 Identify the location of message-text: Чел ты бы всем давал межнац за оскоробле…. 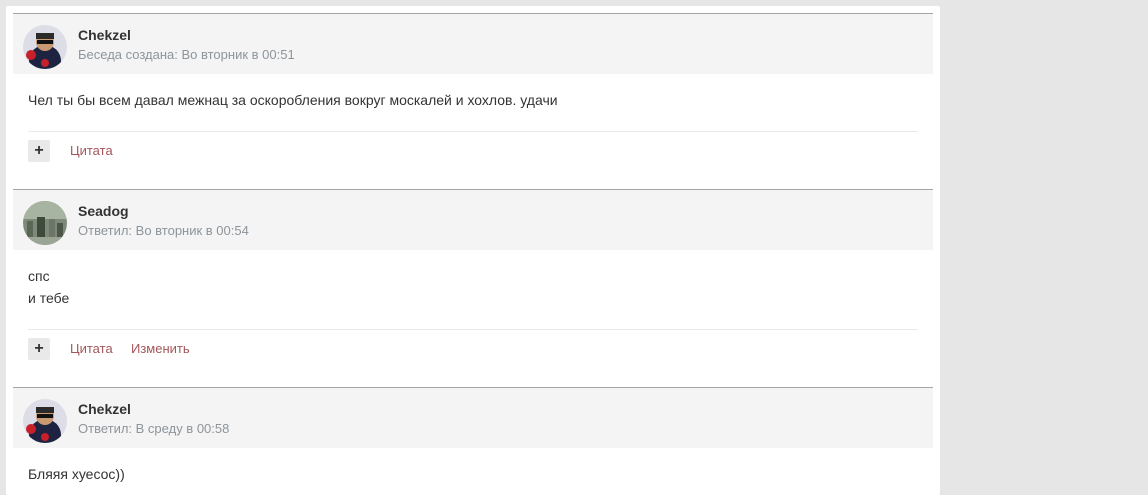
(293, 100).